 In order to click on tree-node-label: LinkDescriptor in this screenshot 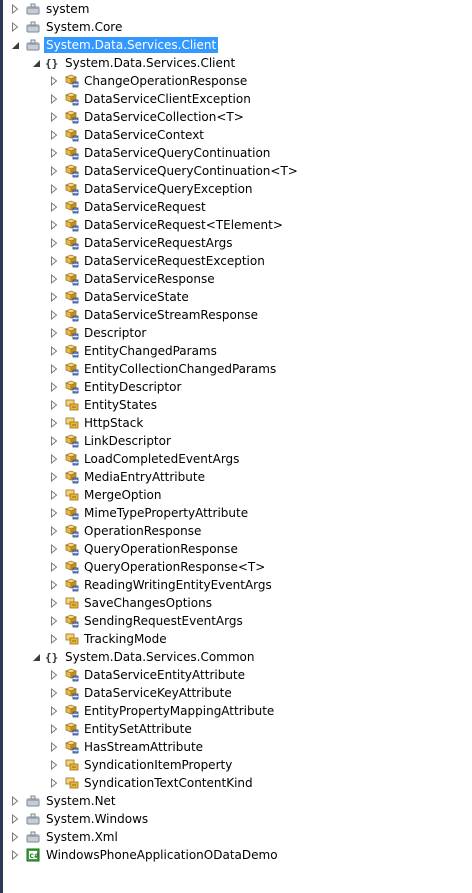, I will do `click(127, 441)`.